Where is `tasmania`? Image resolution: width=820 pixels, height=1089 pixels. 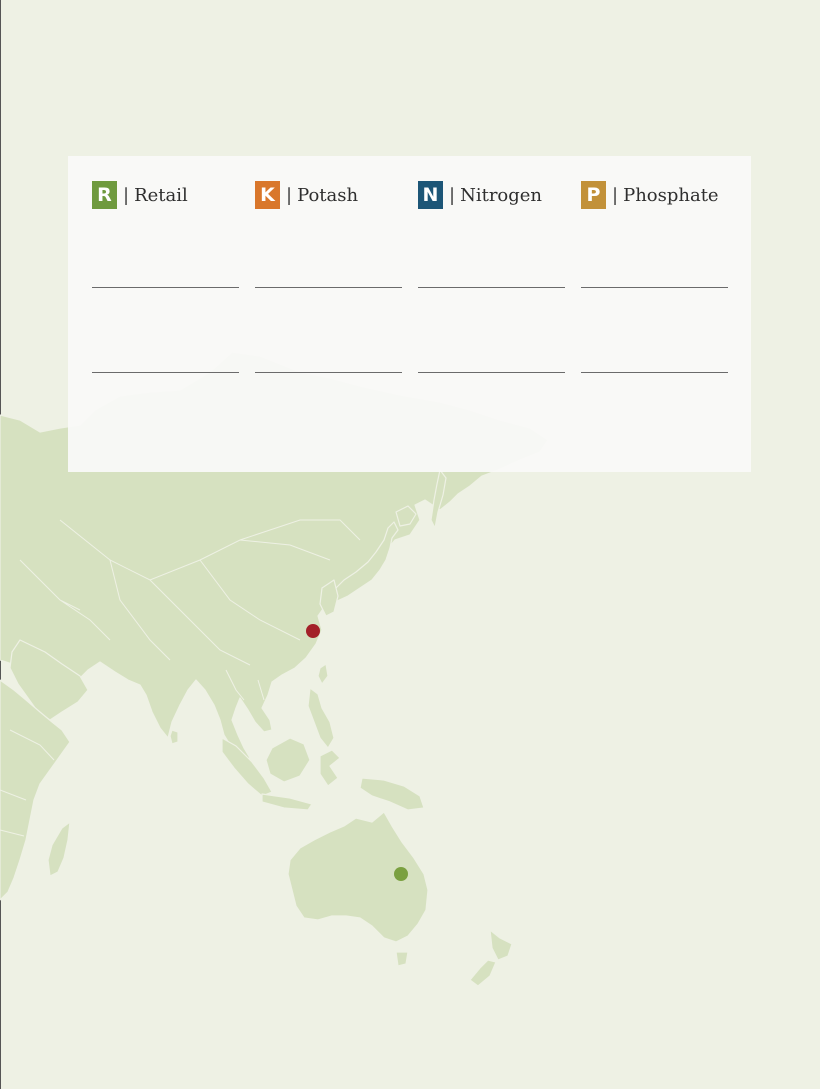
tasmania is located at coordinates (402, 959).